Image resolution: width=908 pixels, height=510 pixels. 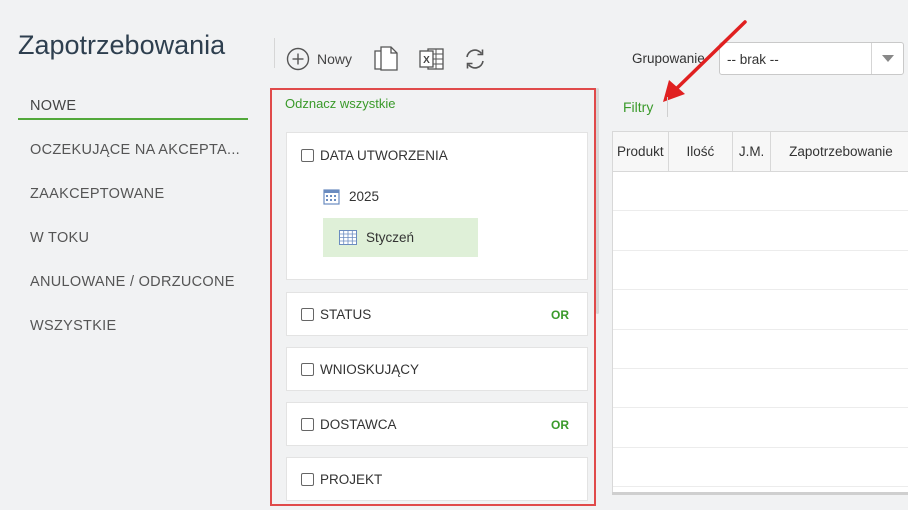 What do you see at coordinates (705, 61) in the screenshot?
I see `annotation-arrow-icon` at bounding box center [705, 61].